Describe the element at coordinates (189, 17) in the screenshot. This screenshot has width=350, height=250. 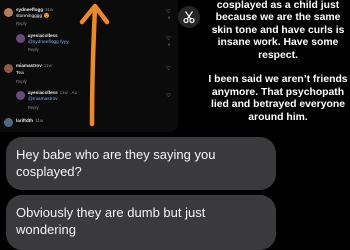
I see `scissors-icon` at that location.